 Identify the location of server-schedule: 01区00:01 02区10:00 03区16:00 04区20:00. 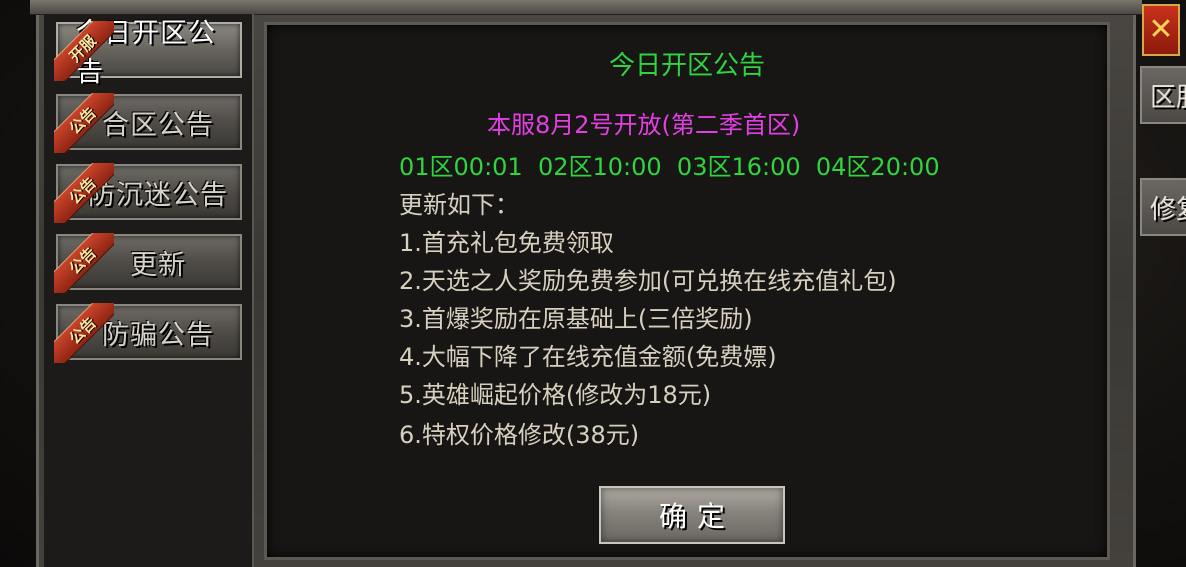
(669, 167).